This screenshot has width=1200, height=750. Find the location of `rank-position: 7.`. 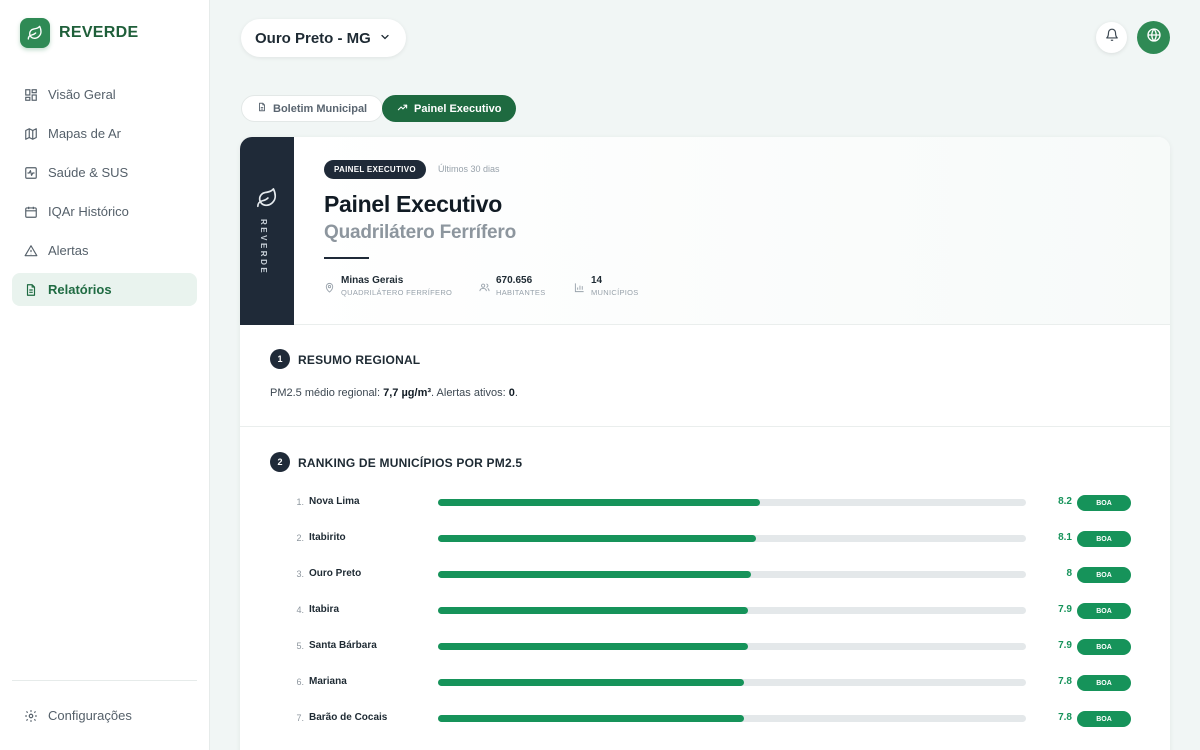

rank-position: 7. is located at coordinates (300, 718).